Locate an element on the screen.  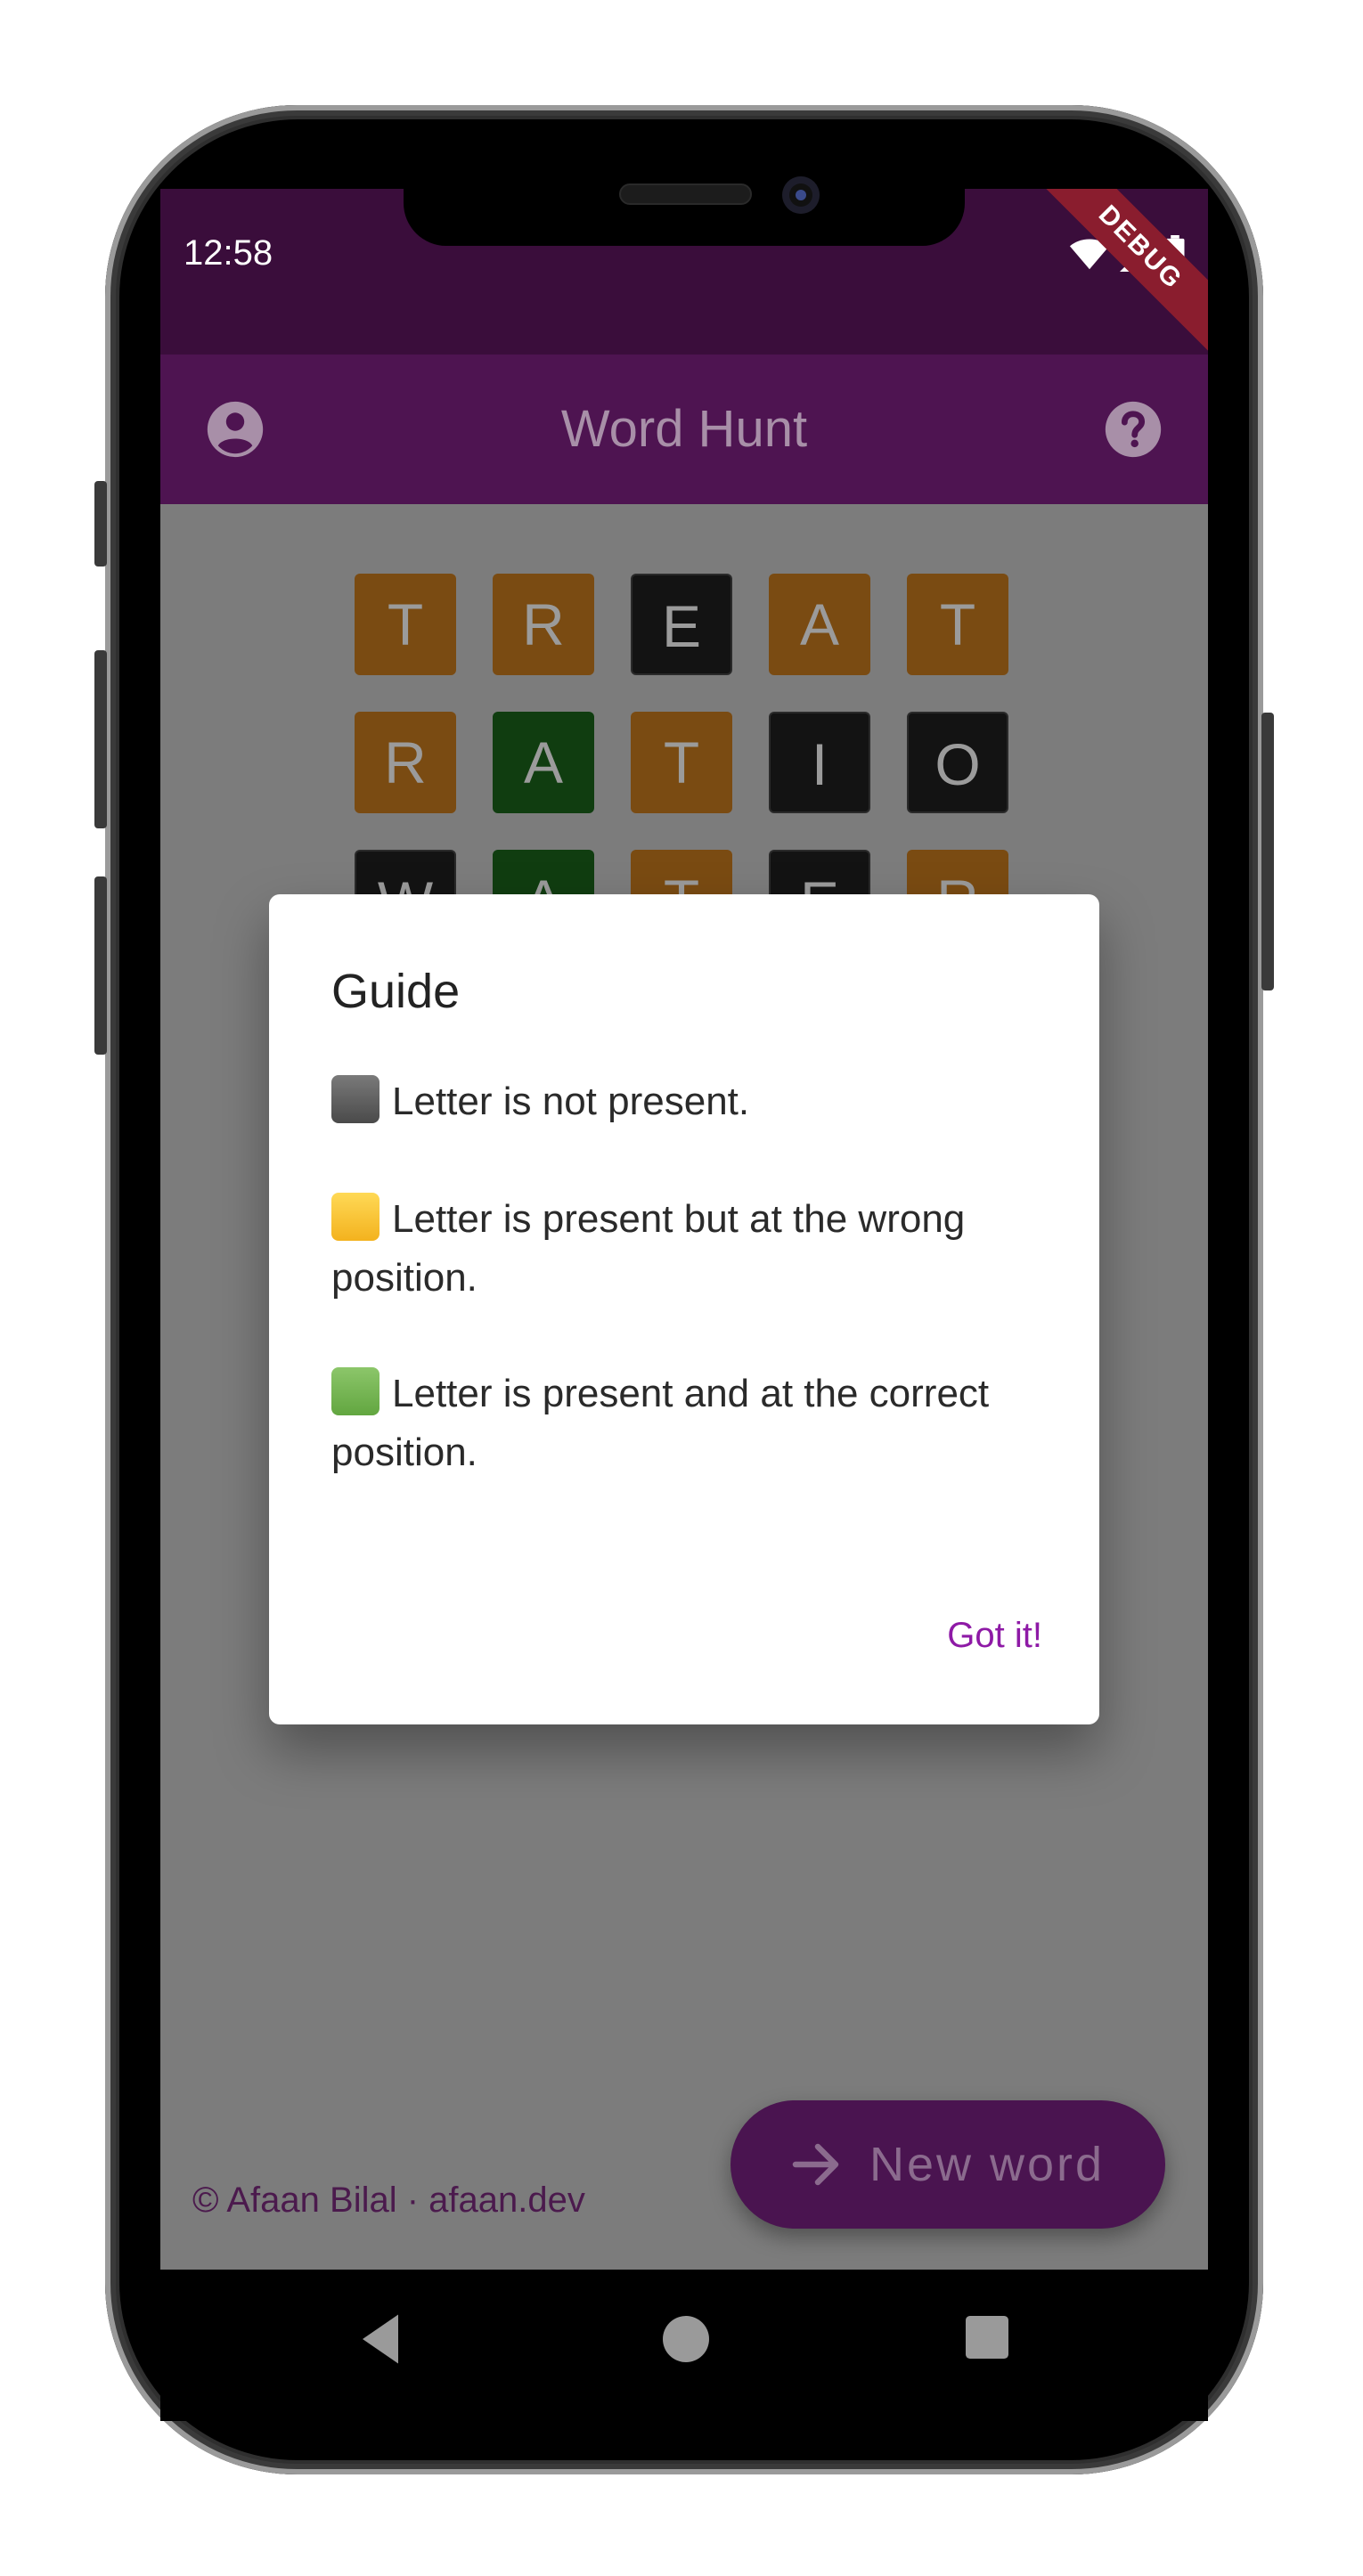
tile-r1-c2: R is located at coordinates (544, 625).